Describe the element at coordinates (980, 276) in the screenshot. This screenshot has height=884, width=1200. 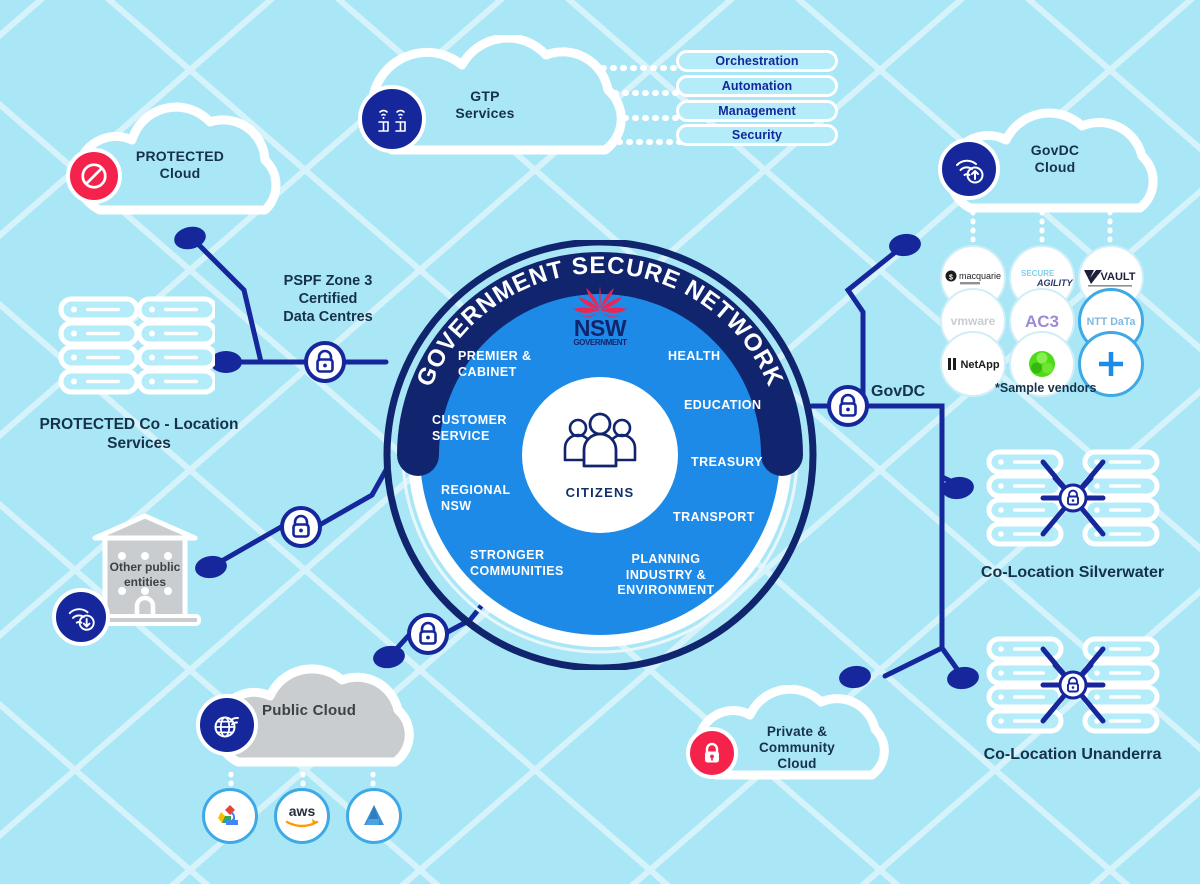
I see `svg-text: macquarie` at that location.